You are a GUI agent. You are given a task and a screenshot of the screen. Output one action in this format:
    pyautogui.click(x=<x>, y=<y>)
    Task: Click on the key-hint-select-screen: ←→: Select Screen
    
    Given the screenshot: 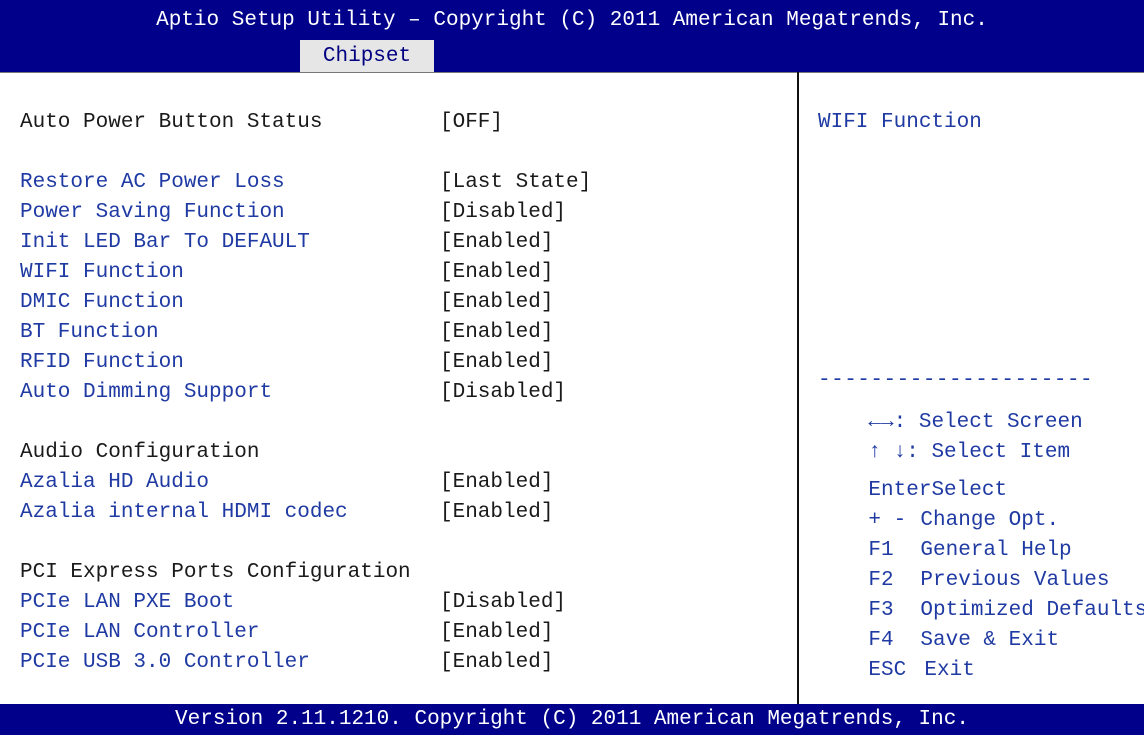 What is the action you would take?
    pyautogui.click(x=950, y=406)
    